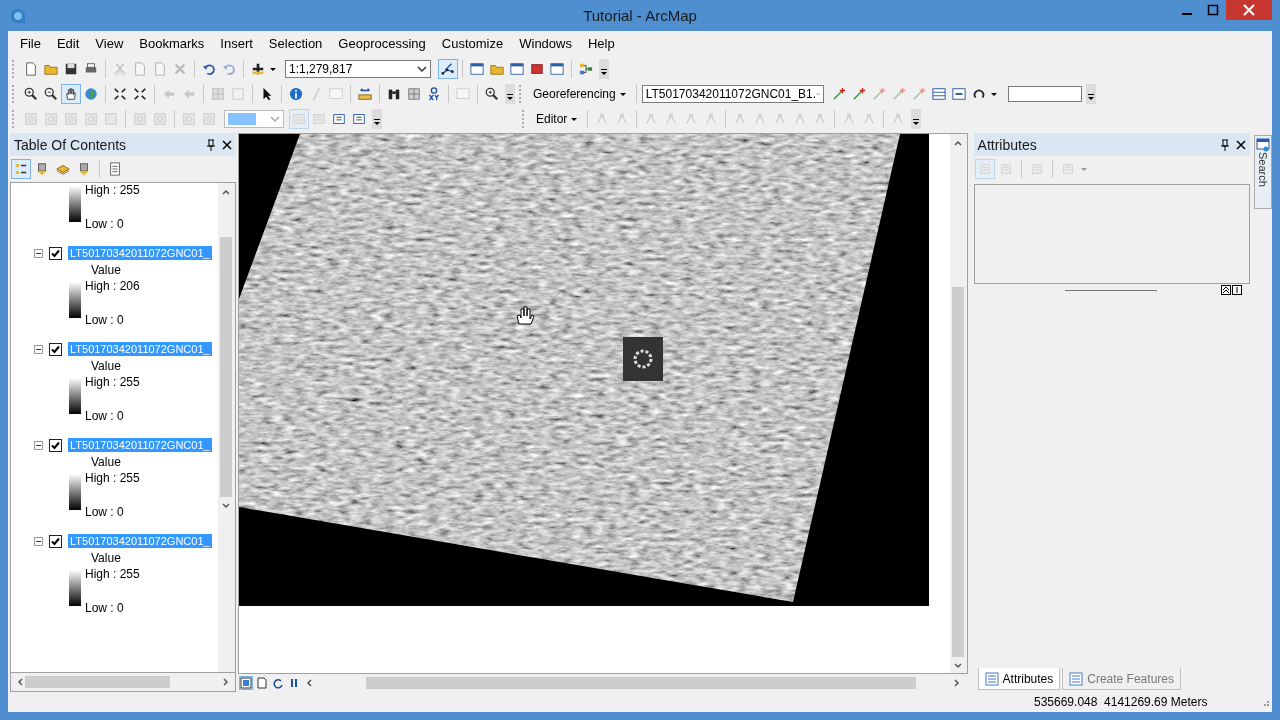  What do you see at coordinates (422, 68) in the screenshot?
I see `chevron-down-icon` at bounding box center [422, 68].